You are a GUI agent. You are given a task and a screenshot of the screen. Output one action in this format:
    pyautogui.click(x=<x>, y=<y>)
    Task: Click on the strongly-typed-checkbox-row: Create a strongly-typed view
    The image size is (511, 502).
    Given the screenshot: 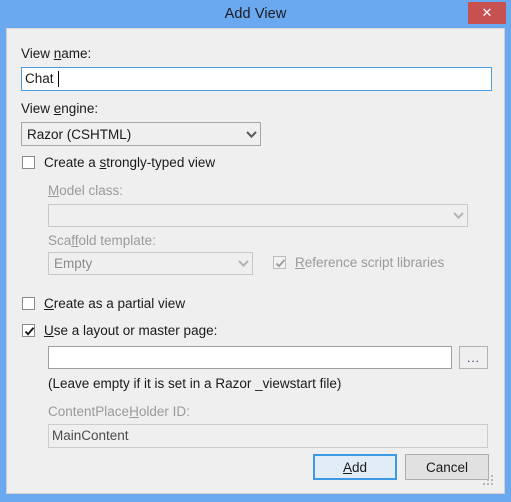 What is the action you would take?
    pyautogui.click(x=118, y=162)
    